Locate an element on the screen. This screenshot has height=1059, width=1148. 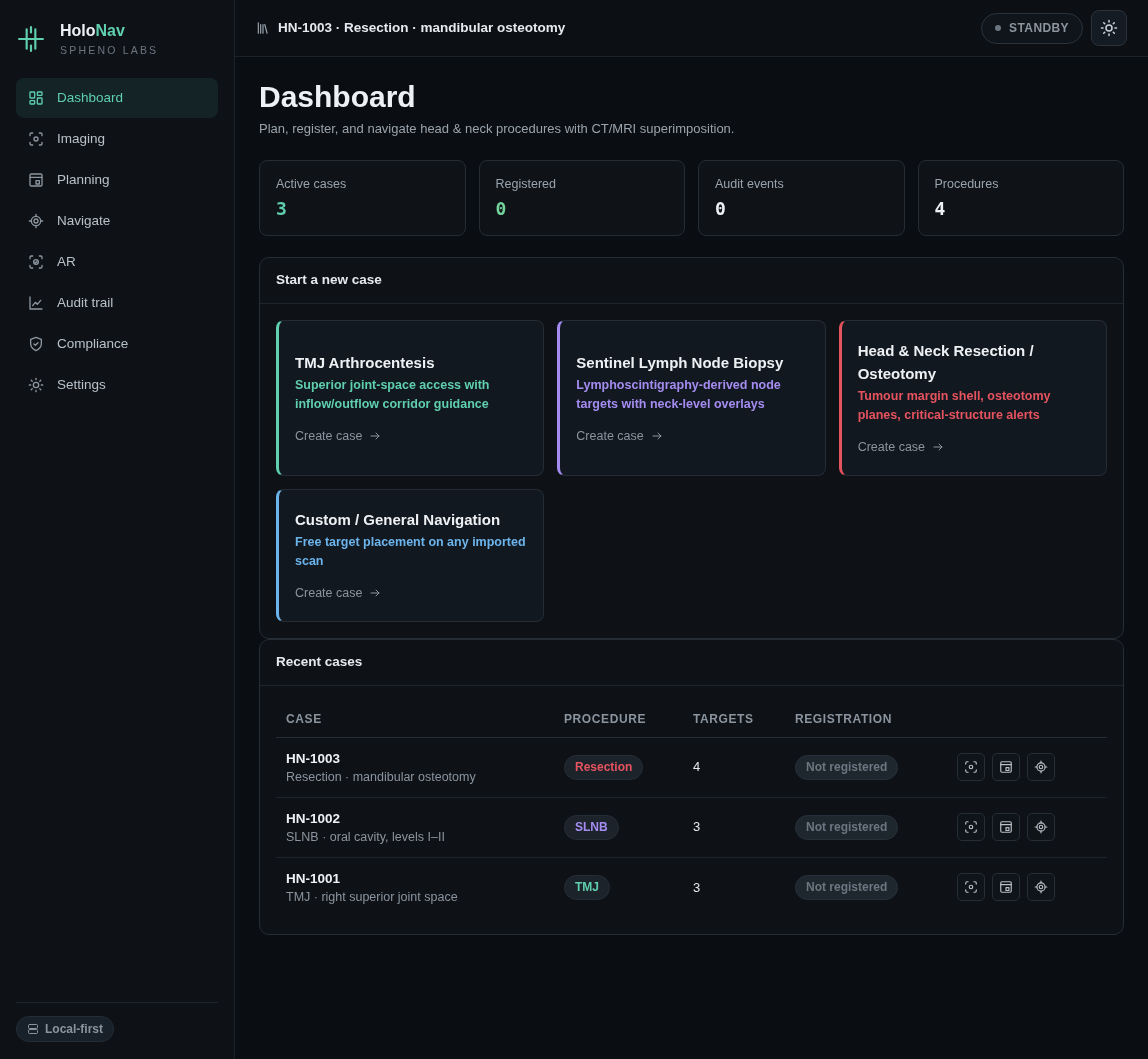
sidebar-item: Imaging is located at coordinates (117, 139).